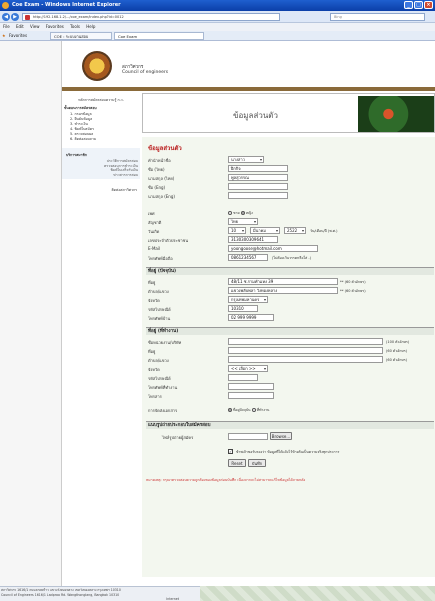  Describe the element at coordinates (160, 258) in the screenshot. I see `label-mobile: โทรศัพท์มือถือ` at that location.